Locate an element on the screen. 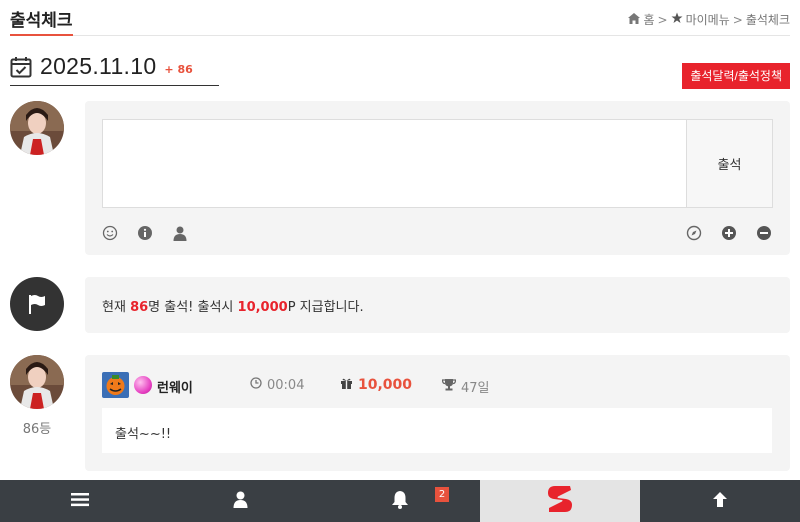 The width and height of the screenshot is (800, 522). clock-icon is located at coordinates (256, 385).